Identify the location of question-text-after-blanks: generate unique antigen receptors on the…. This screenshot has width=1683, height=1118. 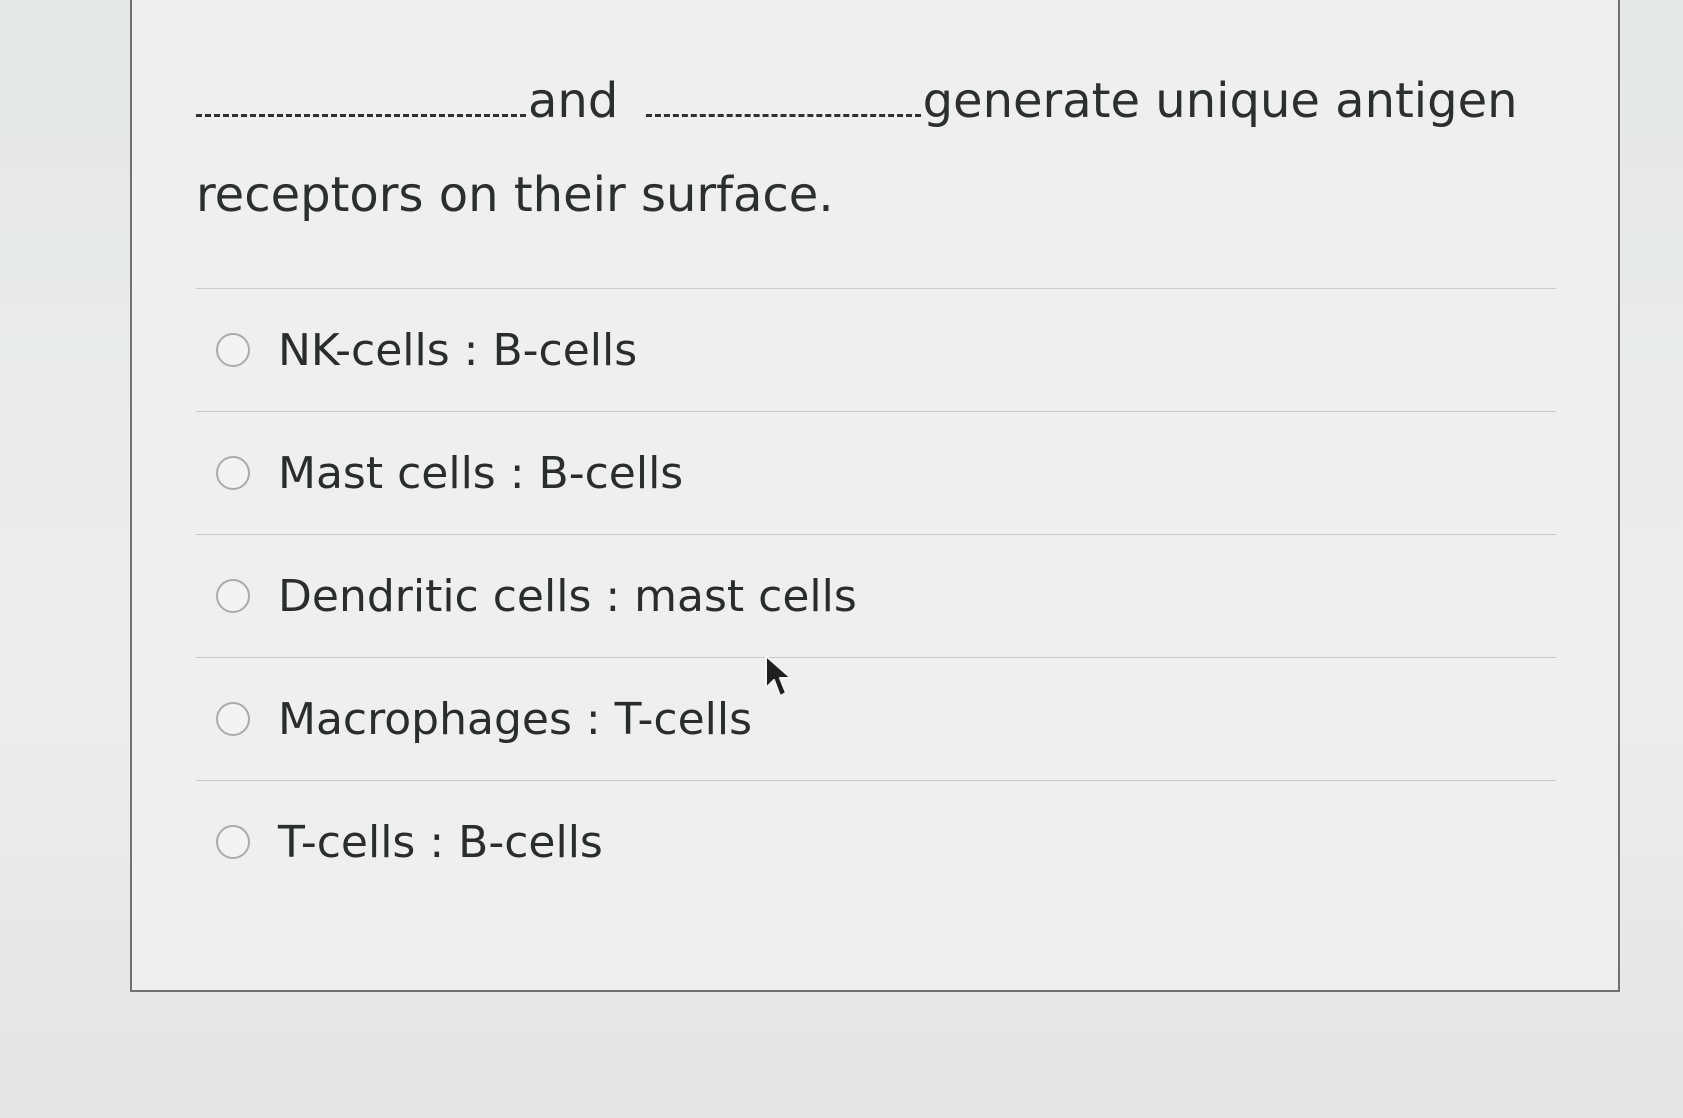
(857, 148).